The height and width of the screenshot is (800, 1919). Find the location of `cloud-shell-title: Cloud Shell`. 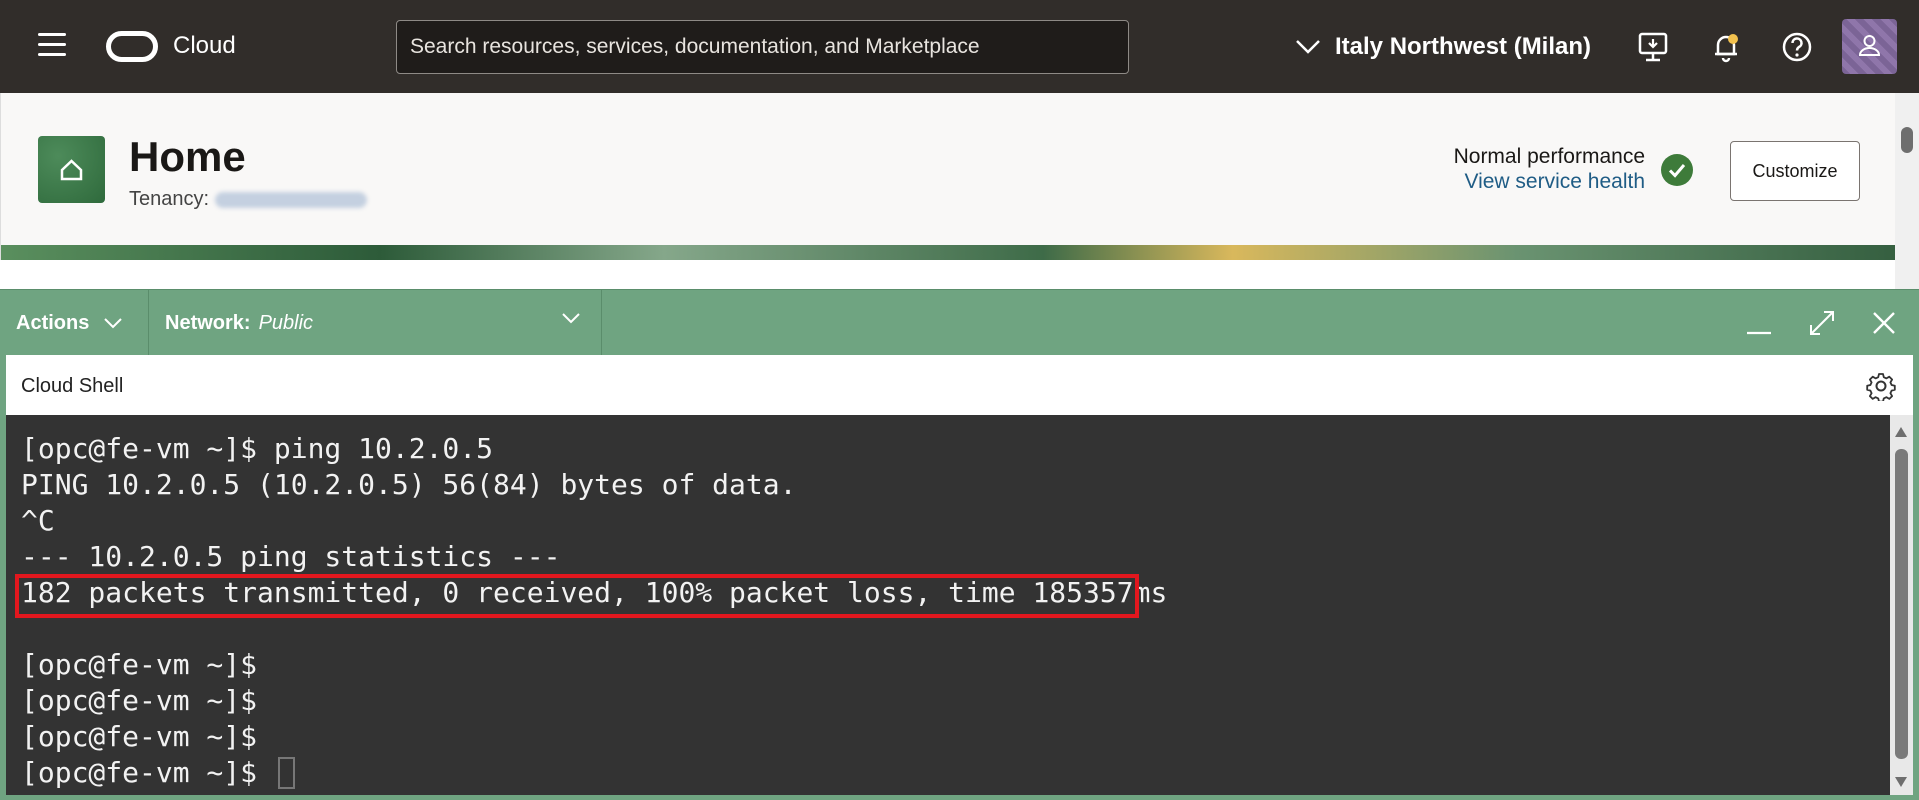

cloud-shell-title: Cloud Shell is located at coordinates (72, 386).